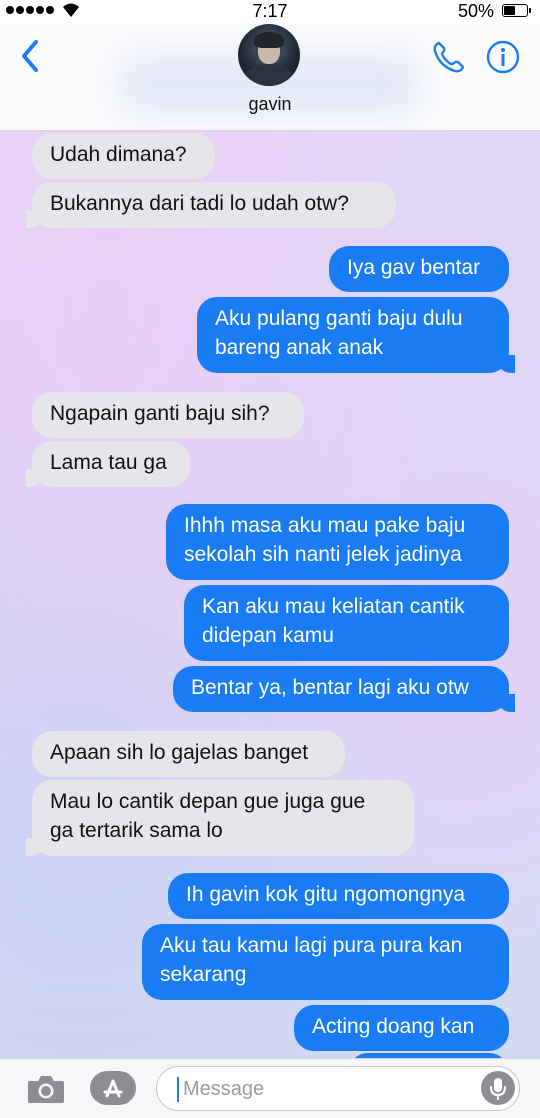 The height and width of the screenshot is (1118, 540). Describe the element at coordinates (419, 269) in the screenshot. I see `message-bubble-outgoing: Iya gav bentar` at that location.